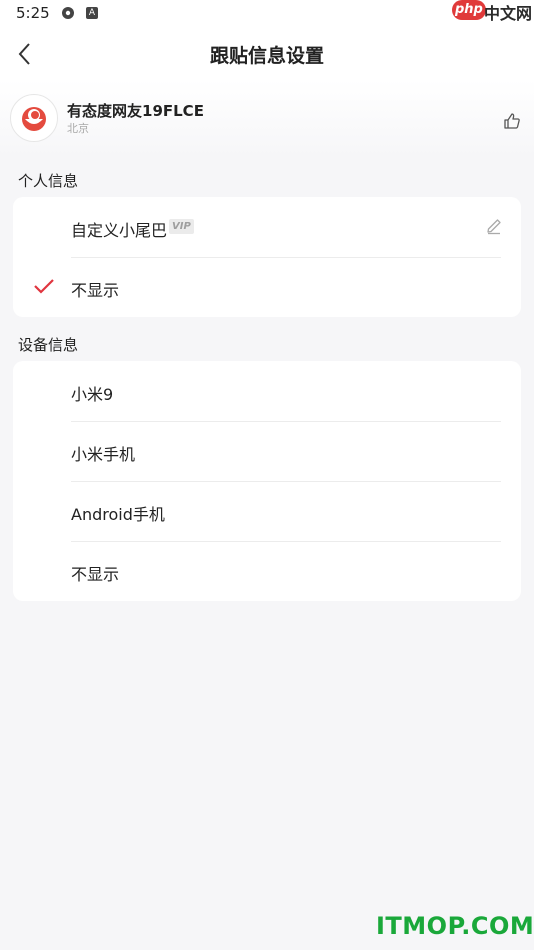 This screenshot has width=534, height=950. I want to click on page-title: 跟贴信息设置, so click(266, 56).